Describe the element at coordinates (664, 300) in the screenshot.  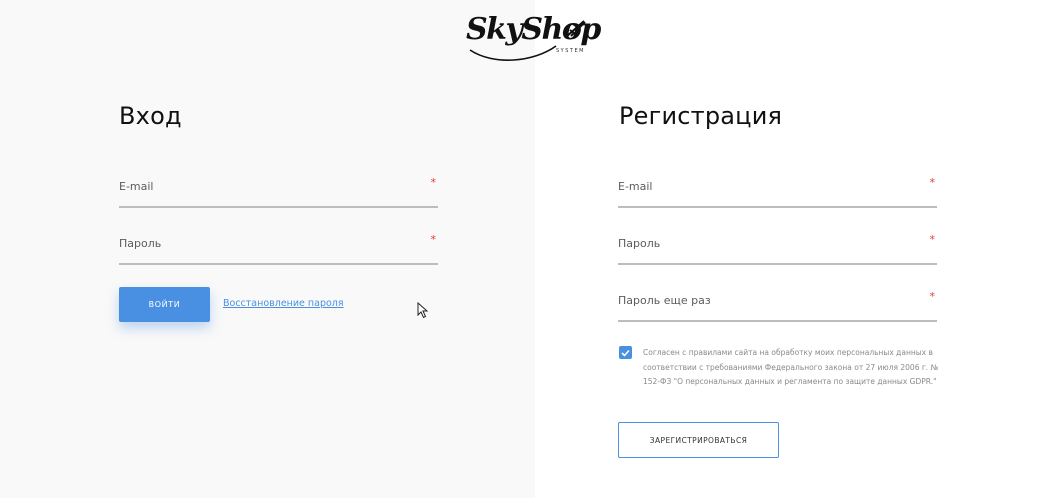
I see `register-password-repeat-label: Пароль еще раз` at that location.